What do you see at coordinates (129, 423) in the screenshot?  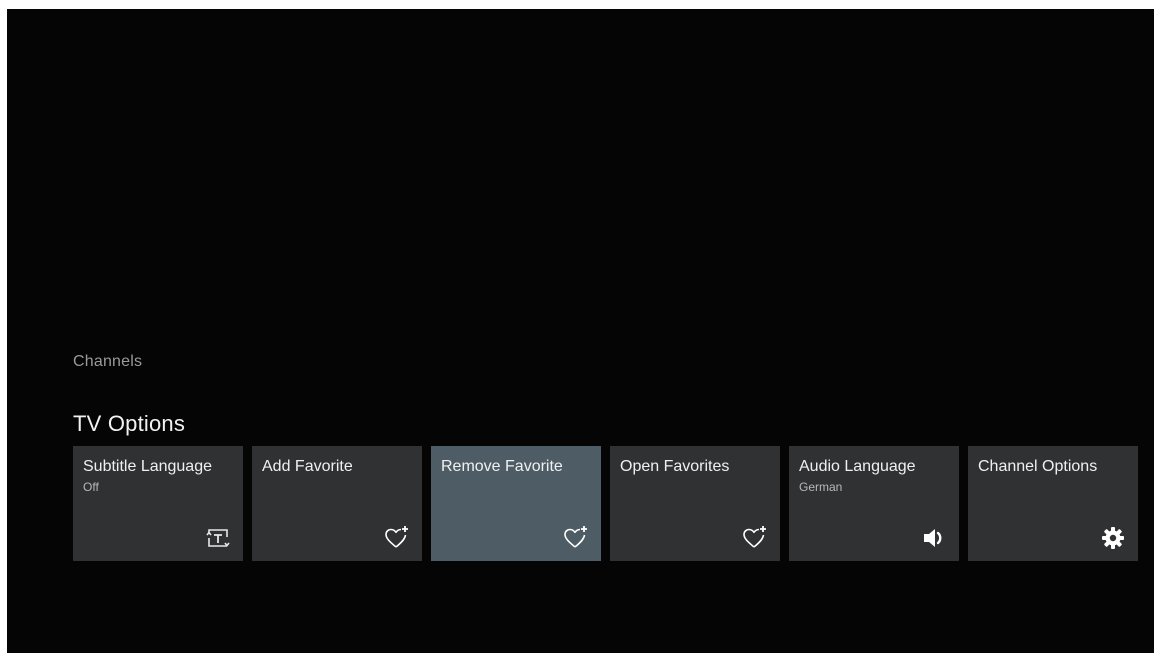 I see `page-title: TV Options` at bounding box center [129, 423].